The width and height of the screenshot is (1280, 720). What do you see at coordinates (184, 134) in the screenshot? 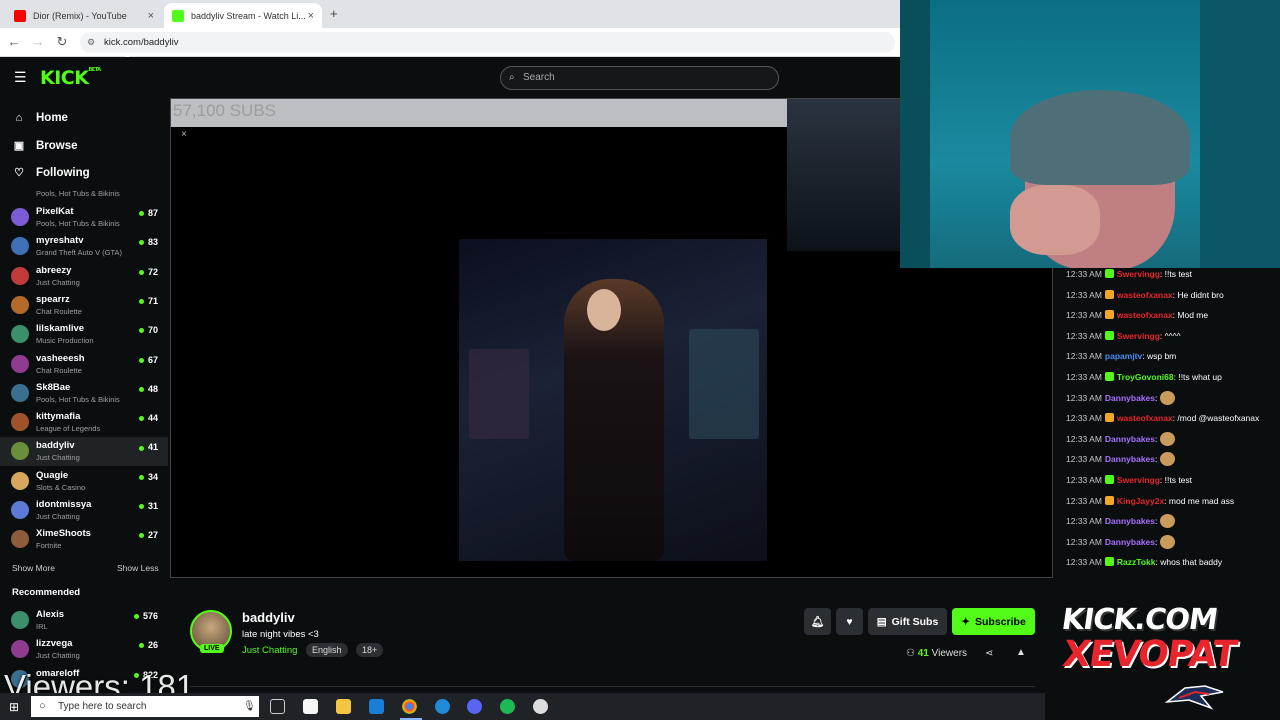
I see `close-icon: ×` at bounding box center [184, 134].